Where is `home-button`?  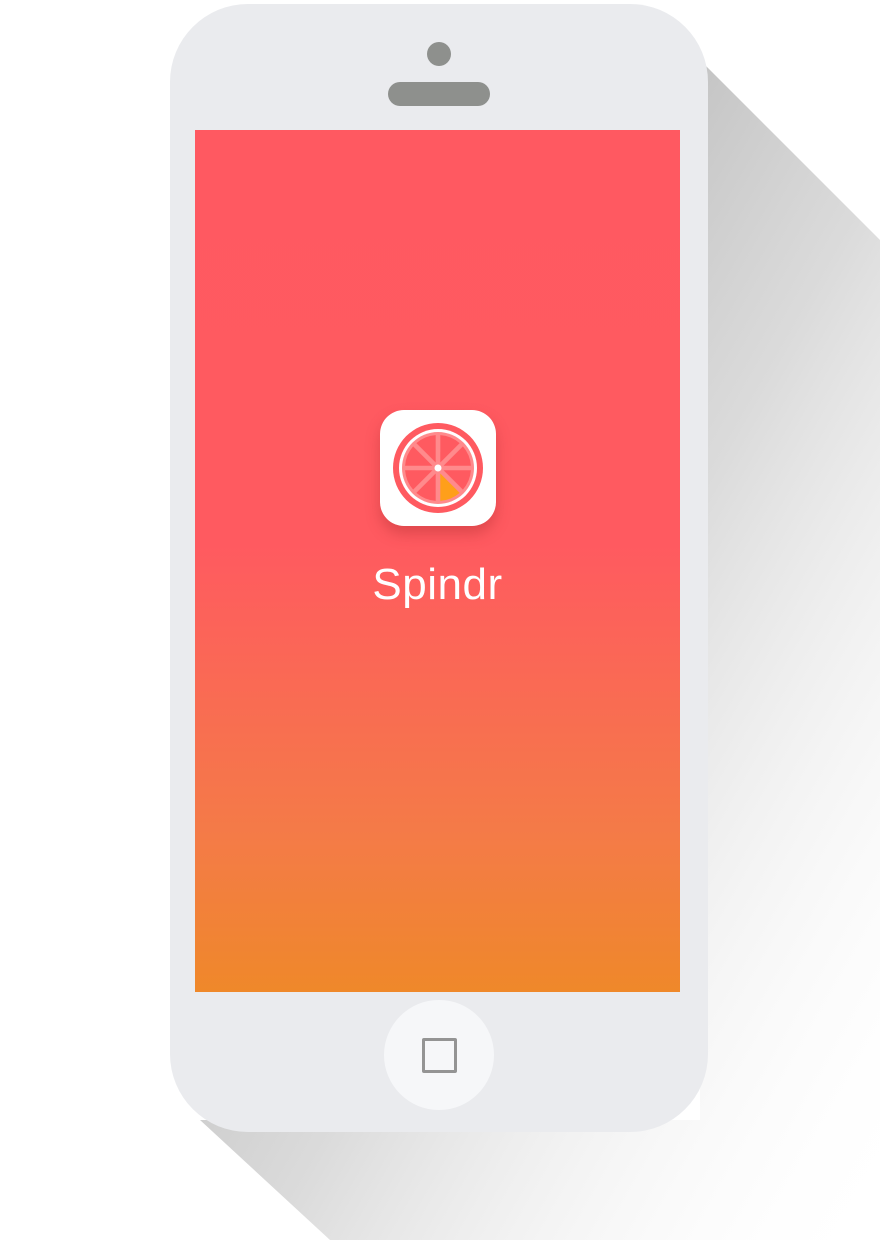
home-button is located at coordinates (439, 1055).